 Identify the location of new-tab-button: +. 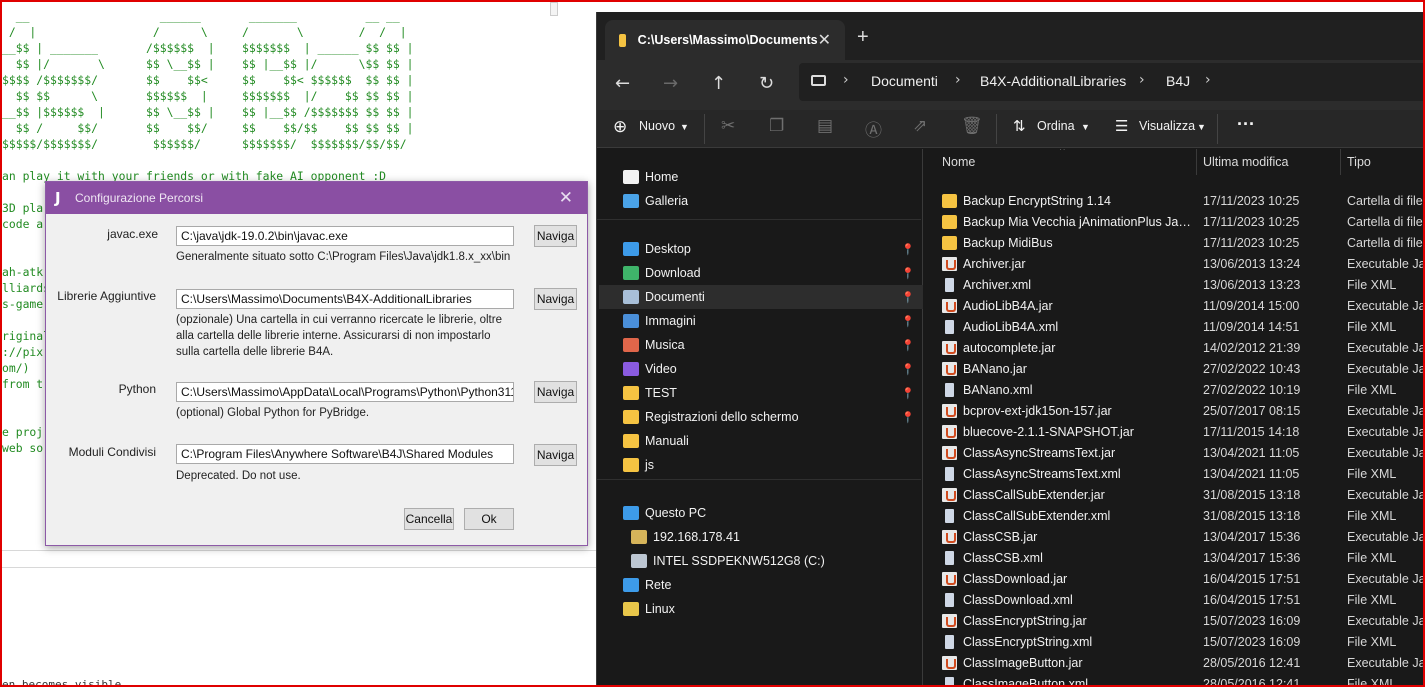
(863, 37).